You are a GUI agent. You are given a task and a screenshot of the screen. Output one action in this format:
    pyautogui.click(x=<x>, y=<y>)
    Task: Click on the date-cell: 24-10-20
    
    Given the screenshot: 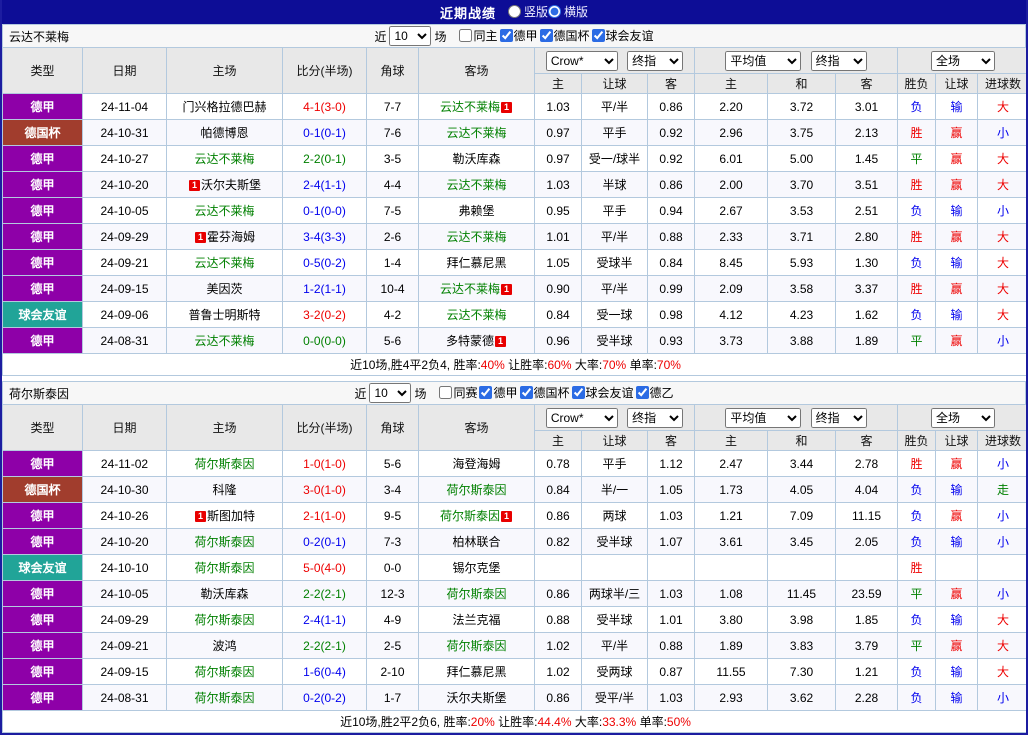 What is the action you would take?
    pyautogui.click(x=125, y=185)
    